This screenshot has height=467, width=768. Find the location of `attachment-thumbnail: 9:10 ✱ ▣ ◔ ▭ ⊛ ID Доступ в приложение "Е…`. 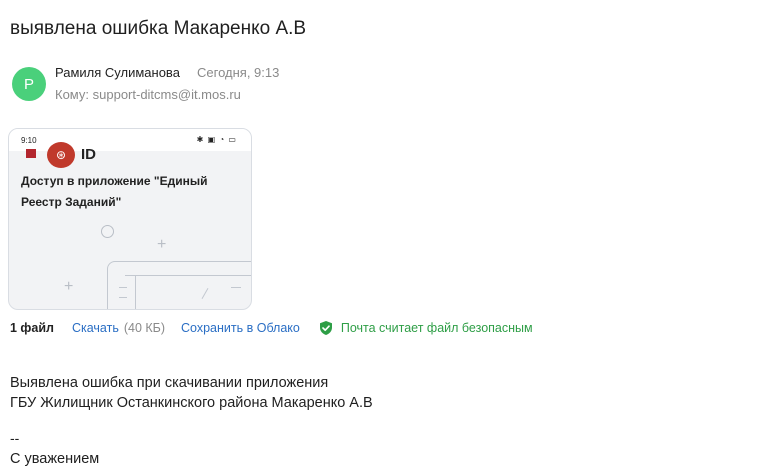

attachment-thumbnail: 9:10 ✱ ▣ ◔ ▭ ⊛ ID Доступ в приложение "Е… is located at coordinates (130, 219).